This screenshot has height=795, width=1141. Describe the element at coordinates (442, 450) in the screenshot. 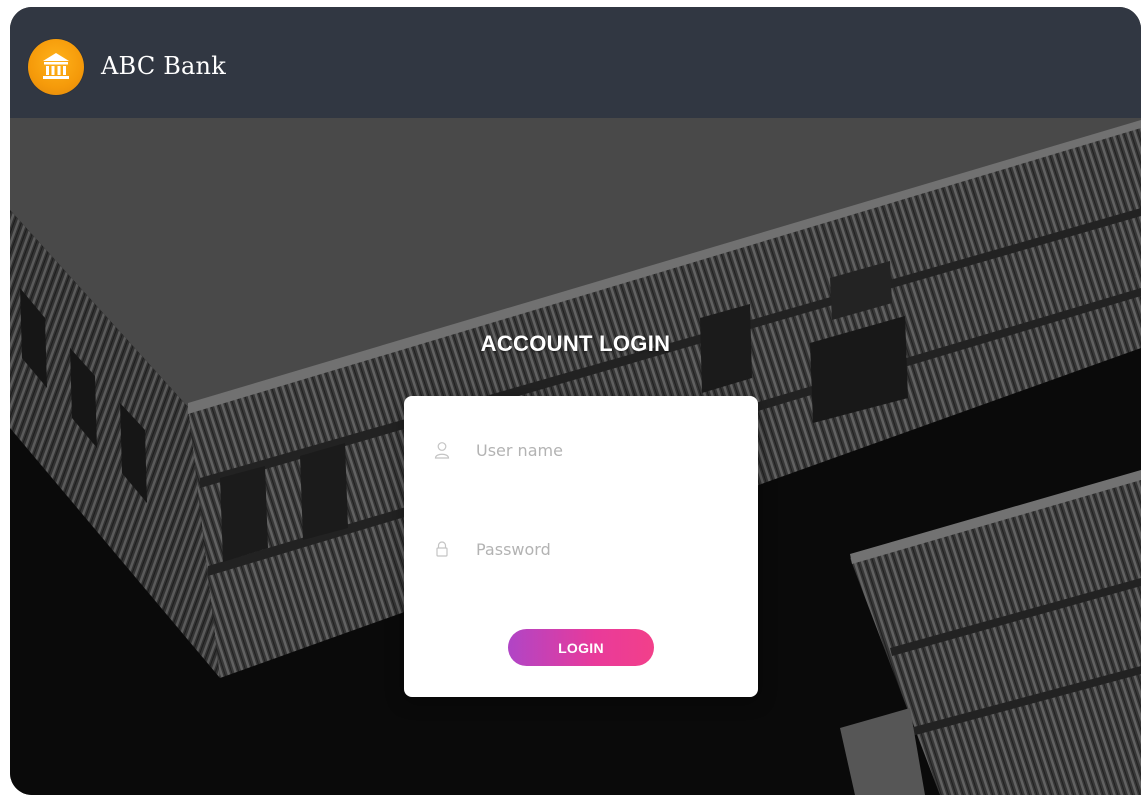

I see `user-icon` at that location.